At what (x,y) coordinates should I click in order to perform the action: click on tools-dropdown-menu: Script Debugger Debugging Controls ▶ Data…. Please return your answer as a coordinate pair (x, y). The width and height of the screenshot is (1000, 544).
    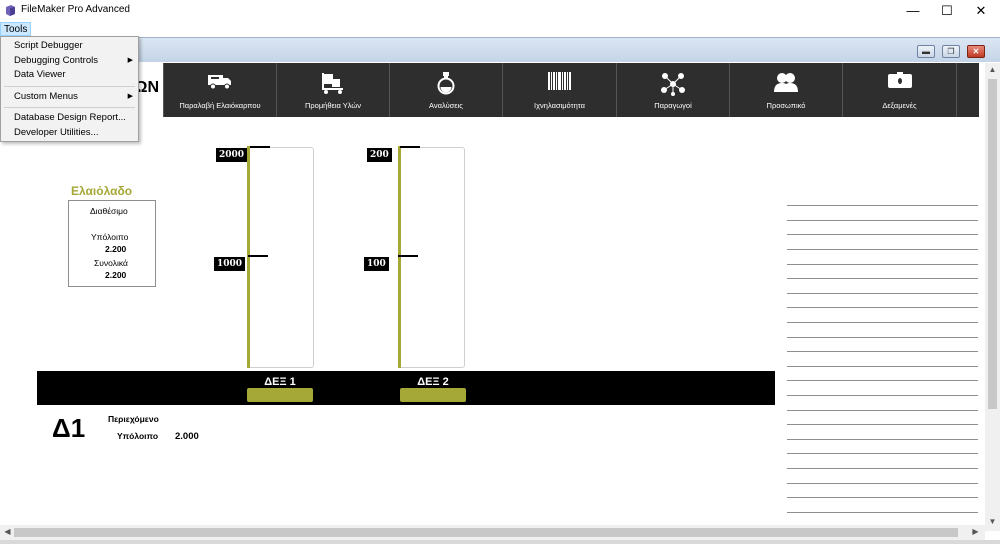
    Looking at the image, I should click on (69, 89).